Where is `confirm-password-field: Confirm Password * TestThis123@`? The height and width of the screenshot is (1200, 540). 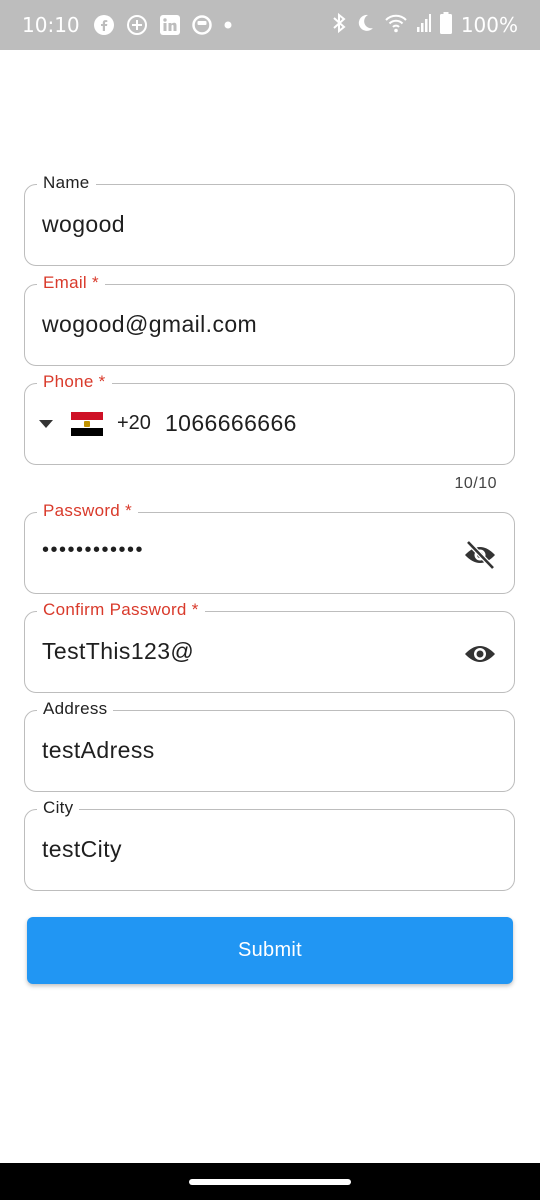 confirm-password-field: Confirm Password * TestThis123@ is located at coordinates (269, 646).